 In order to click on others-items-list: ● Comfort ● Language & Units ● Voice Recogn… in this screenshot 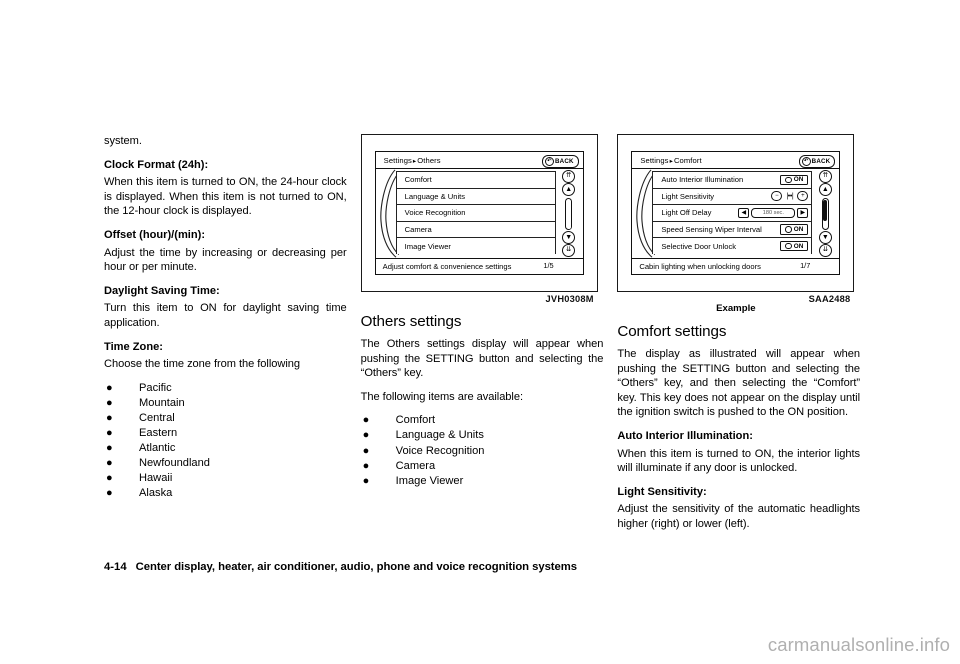, I will do `click(482, 450)`.